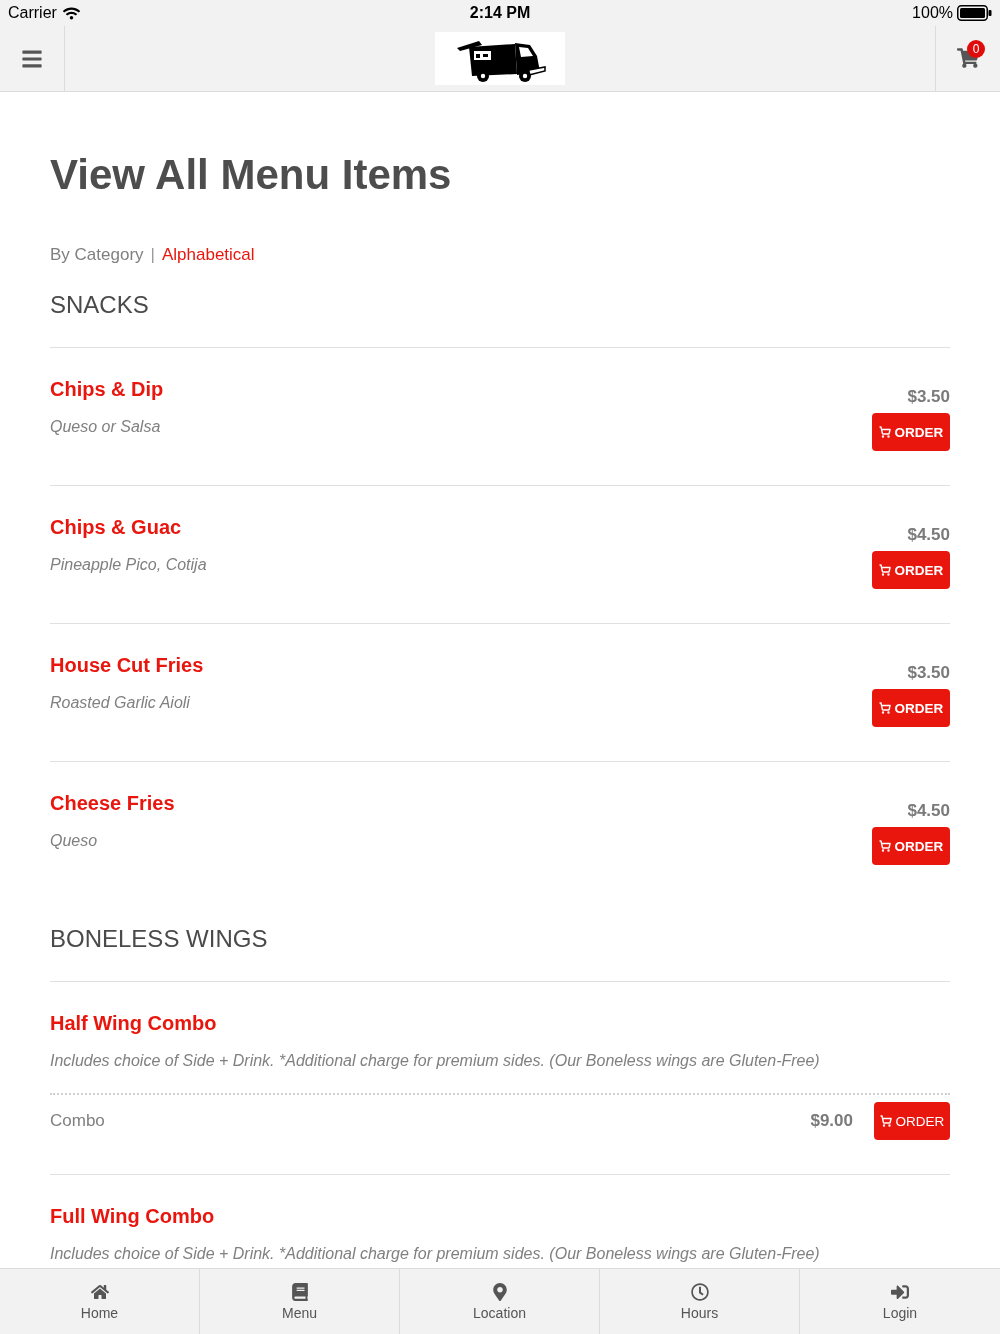  Describe the element at coordinates (100, 305) in the screenshot. I see `category-heading: SNACKS` at that location.